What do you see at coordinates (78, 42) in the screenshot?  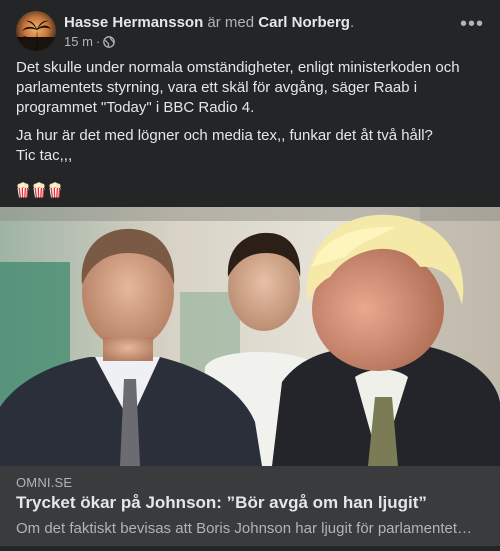 I see `post-time: 15 m` at bounding box center [78, 42].